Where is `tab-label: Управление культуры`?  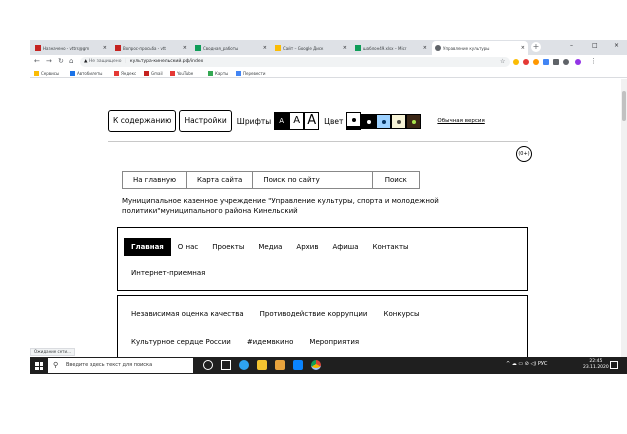
tab-label: Управление культуры is located at coordinates (466, 48).